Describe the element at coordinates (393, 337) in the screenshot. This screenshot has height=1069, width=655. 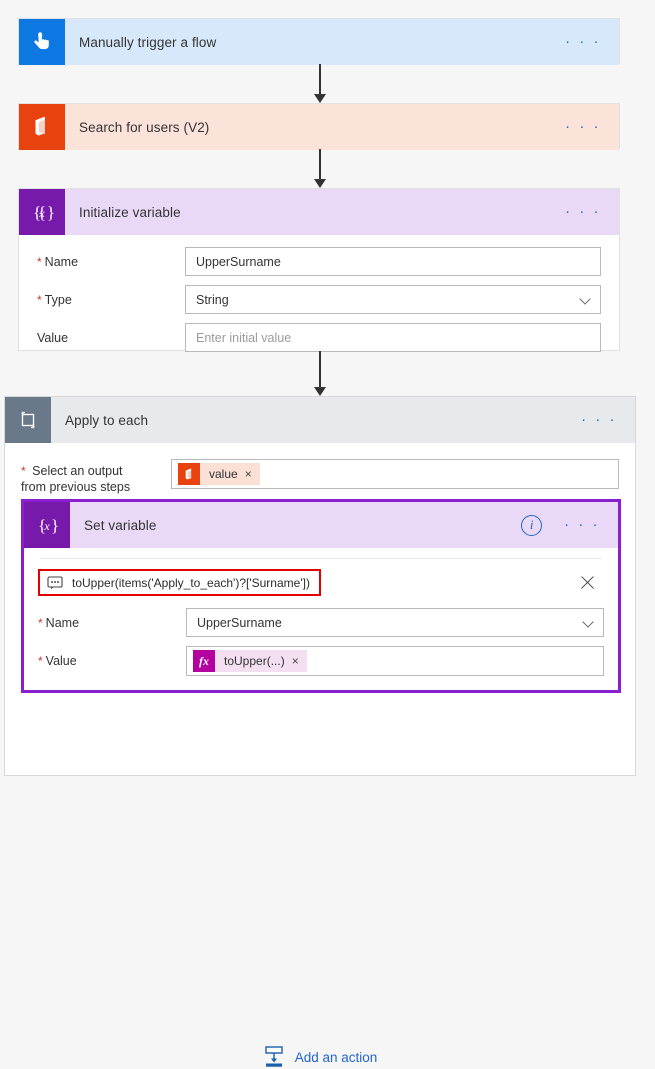
I see `value-input: Enter initial value` at that location.